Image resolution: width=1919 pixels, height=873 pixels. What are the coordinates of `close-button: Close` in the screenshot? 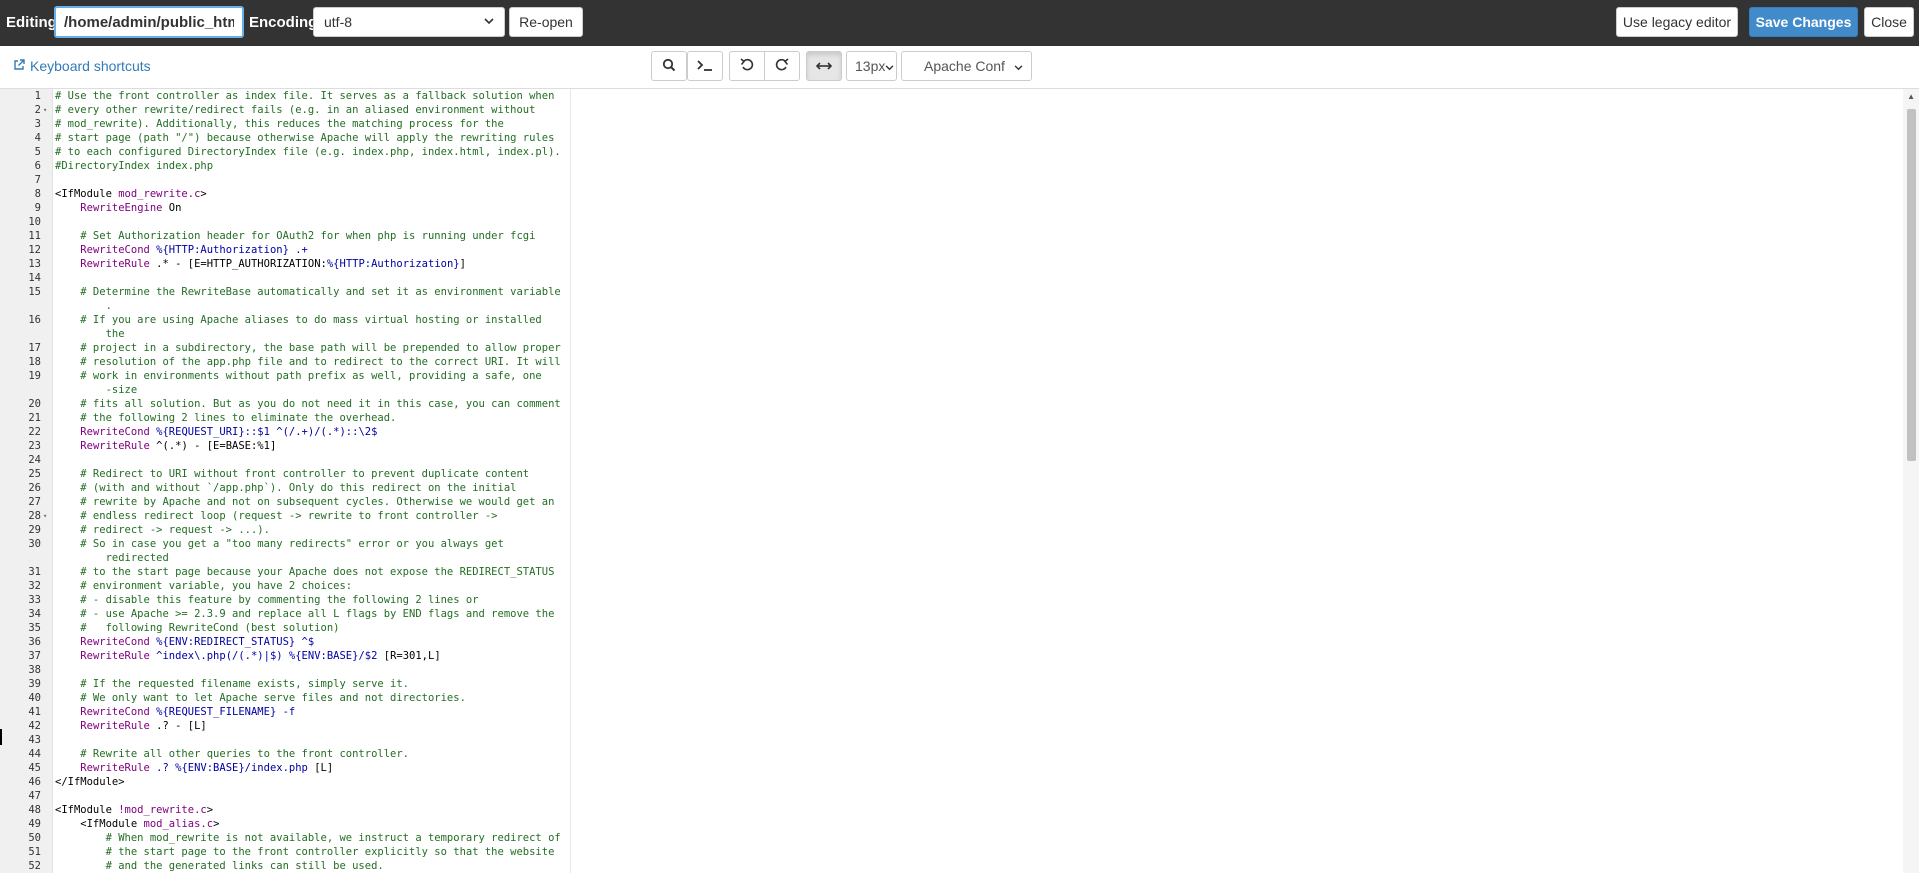 It's located at (1889, 22).